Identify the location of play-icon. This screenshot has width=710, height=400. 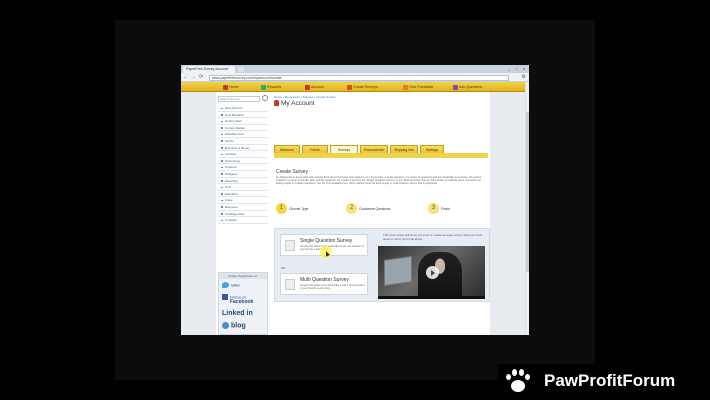
(432, 272).